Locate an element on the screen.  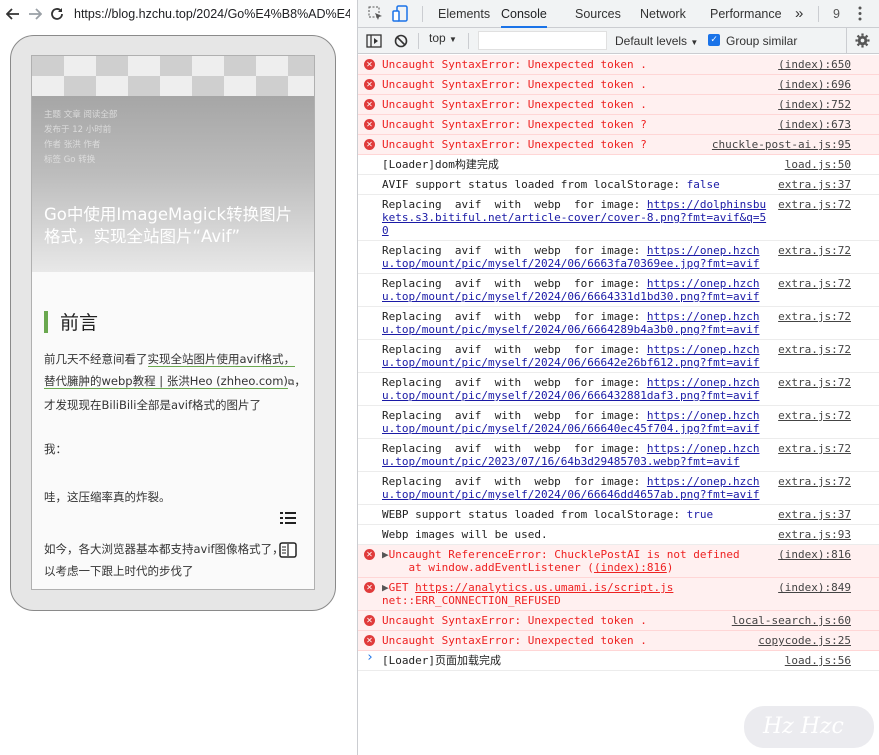
group-similar-checkbox: ✓ is located at coordinates (714, 40).